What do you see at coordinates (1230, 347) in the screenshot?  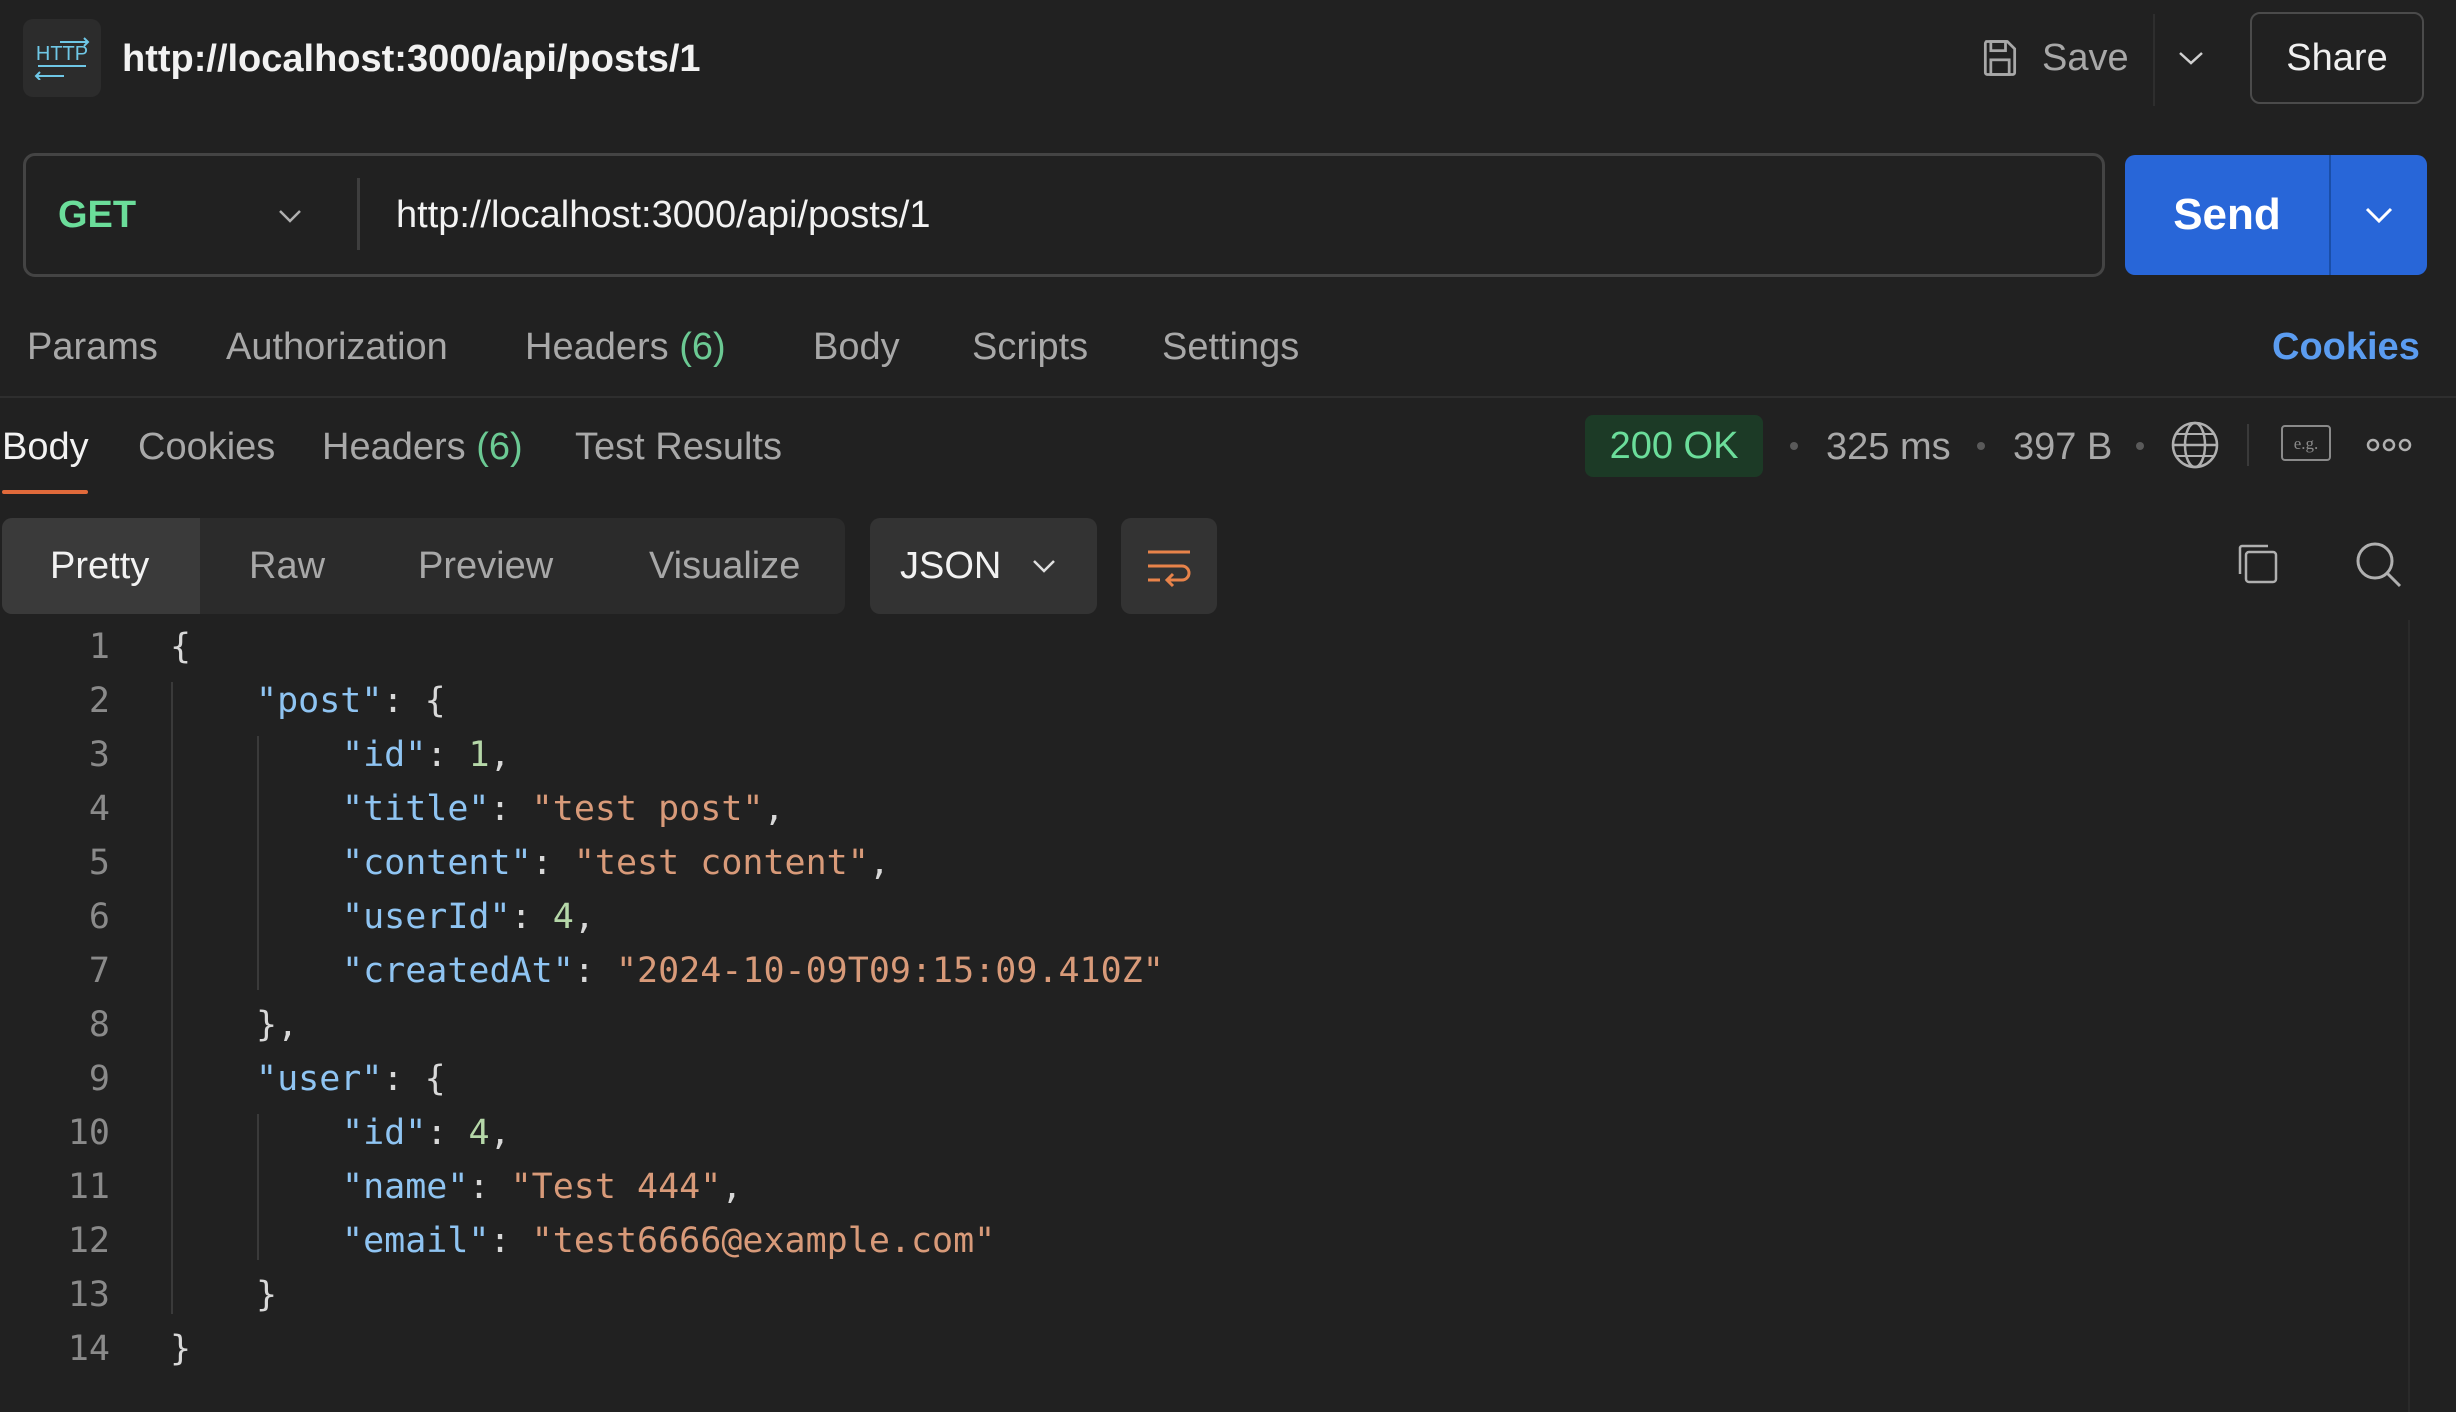 I see `tab-settings: Settings` at bounding box center [1230, 347].